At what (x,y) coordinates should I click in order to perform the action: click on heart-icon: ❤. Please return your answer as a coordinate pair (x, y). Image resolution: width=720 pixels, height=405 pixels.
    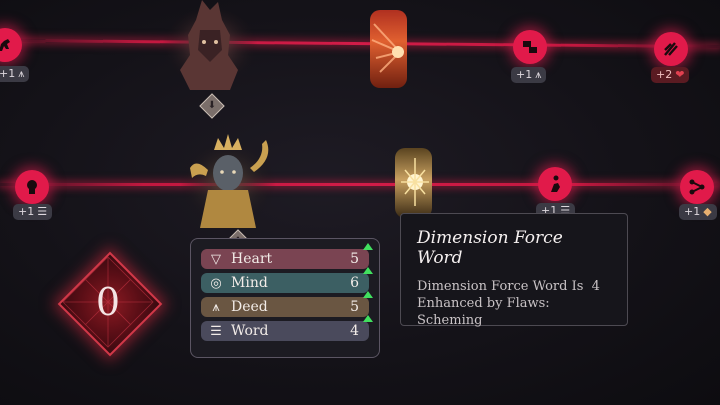
    Looking at the image, I should click on (680, 74).